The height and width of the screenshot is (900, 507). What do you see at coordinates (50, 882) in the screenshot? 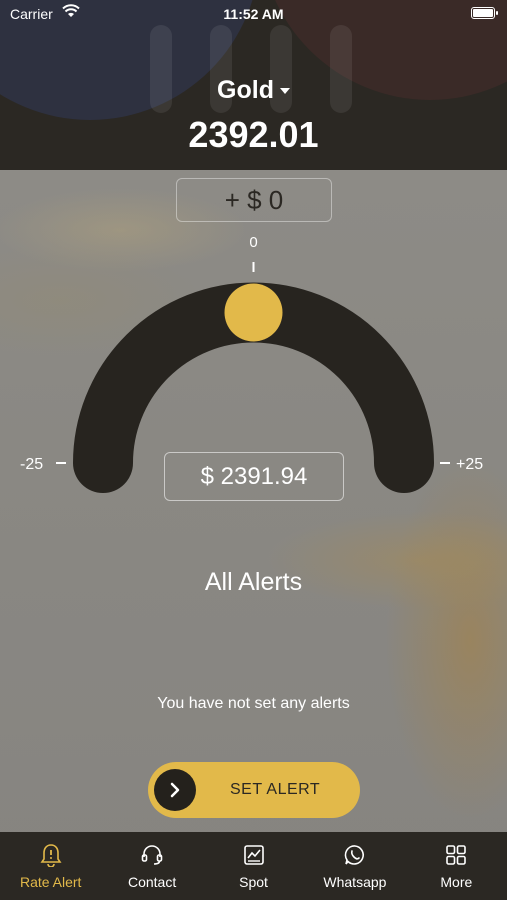
I see `tab-label: Rate Alert` at bounding box center [50, 882].